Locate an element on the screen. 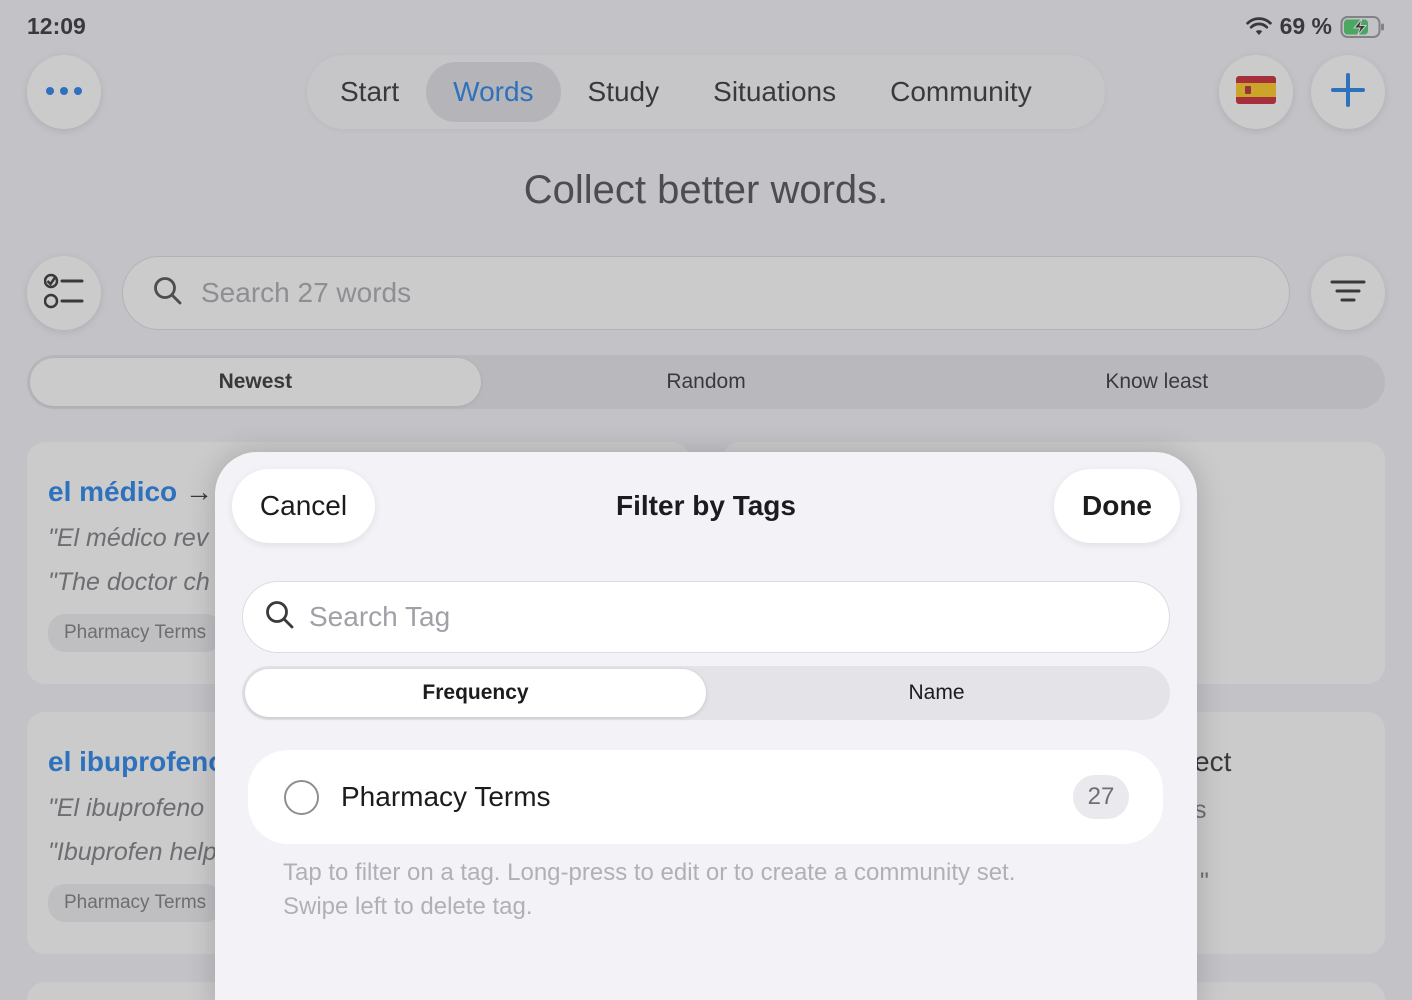 The height and width of the screenshot is (1000, 1412). tag-row: Pharmacy Terms 27 is located at coordinates (705, 797).